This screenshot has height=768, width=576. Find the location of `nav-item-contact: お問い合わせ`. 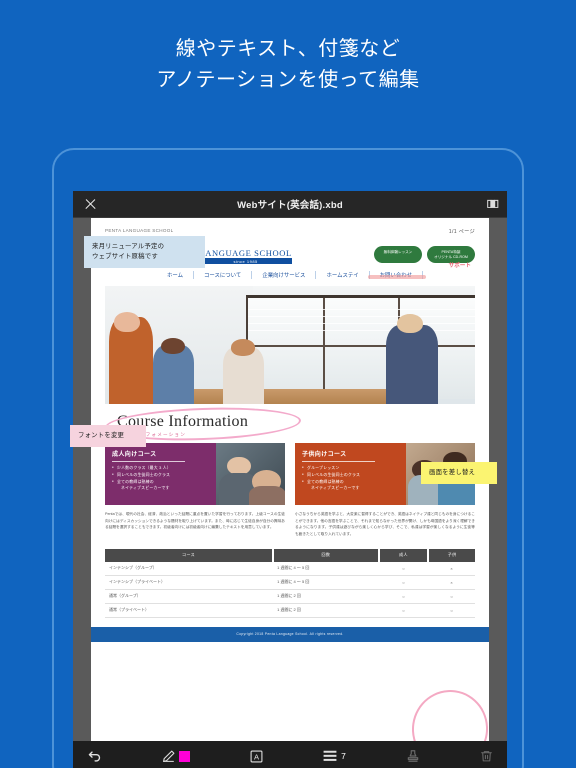

nav-item-contact: お問い合わせ is located at coordinates (397, 275).